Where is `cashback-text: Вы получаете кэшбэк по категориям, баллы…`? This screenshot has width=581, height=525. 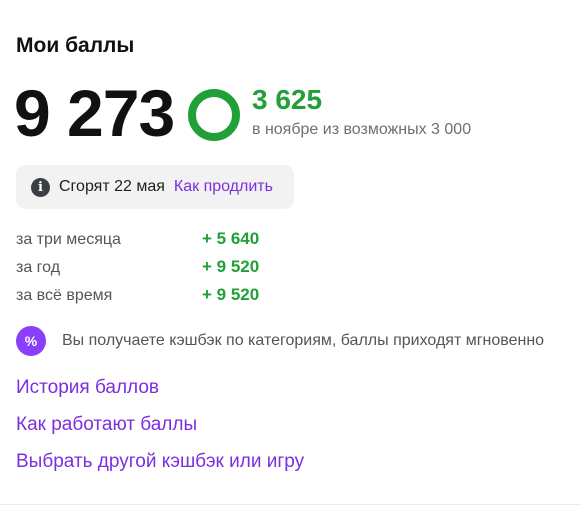
cashback-text: Вы получаете кэшбэк по категориям, баллы… is located at coordinates (303, 340).